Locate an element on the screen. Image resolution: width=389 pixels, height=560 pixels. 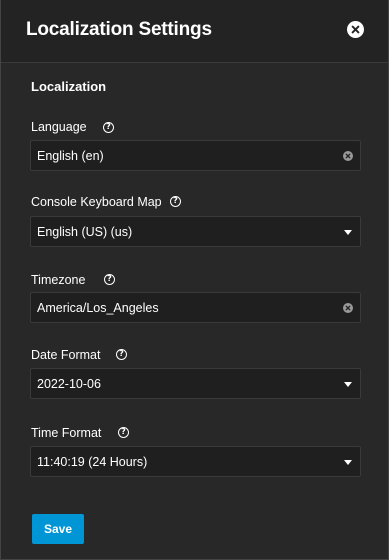
keyboard-map-help-icon: ? is located at coordinates (175, 201).